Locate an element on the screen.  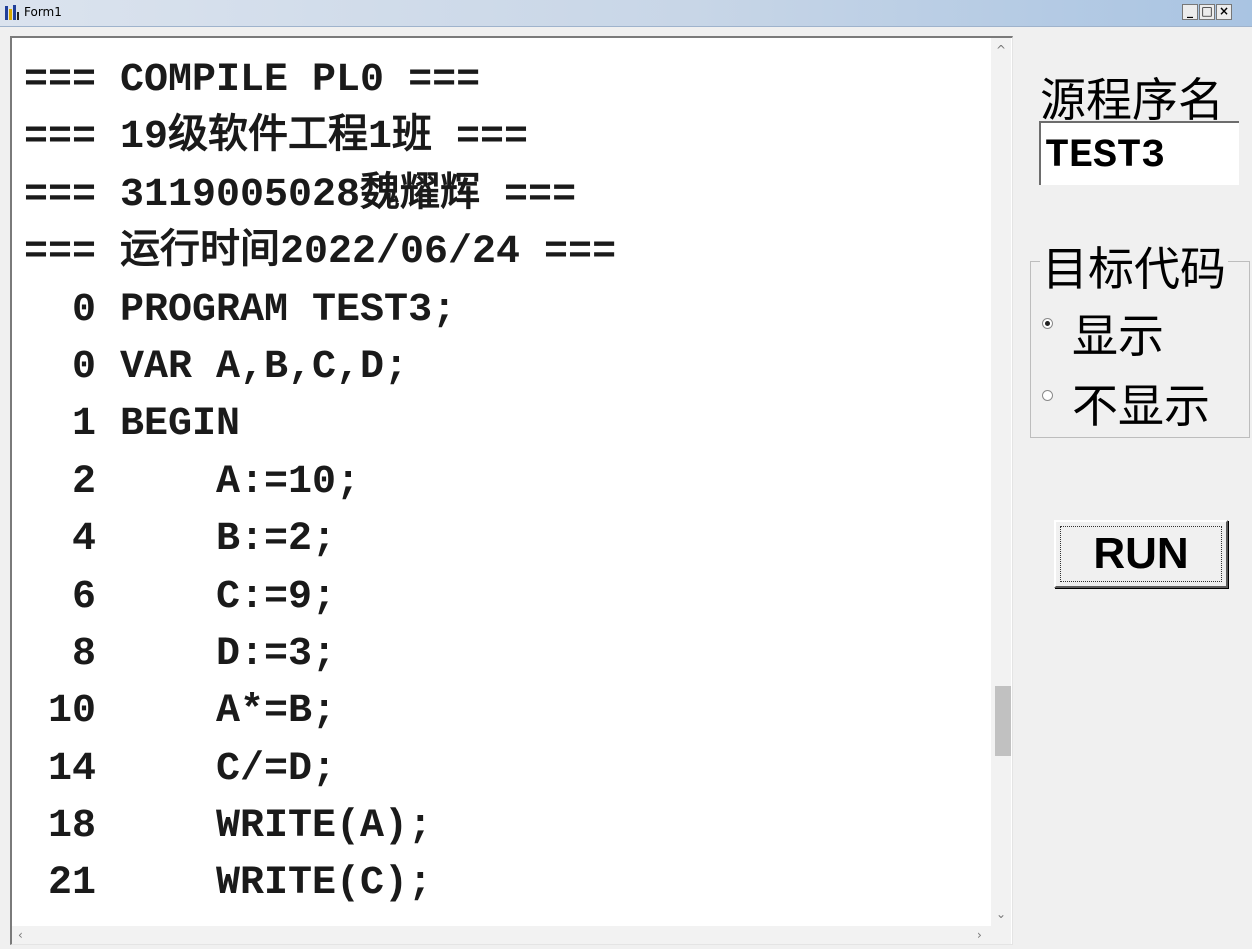
code-line: === 19级软件工程1班 === is located at coordinates (276, 138).